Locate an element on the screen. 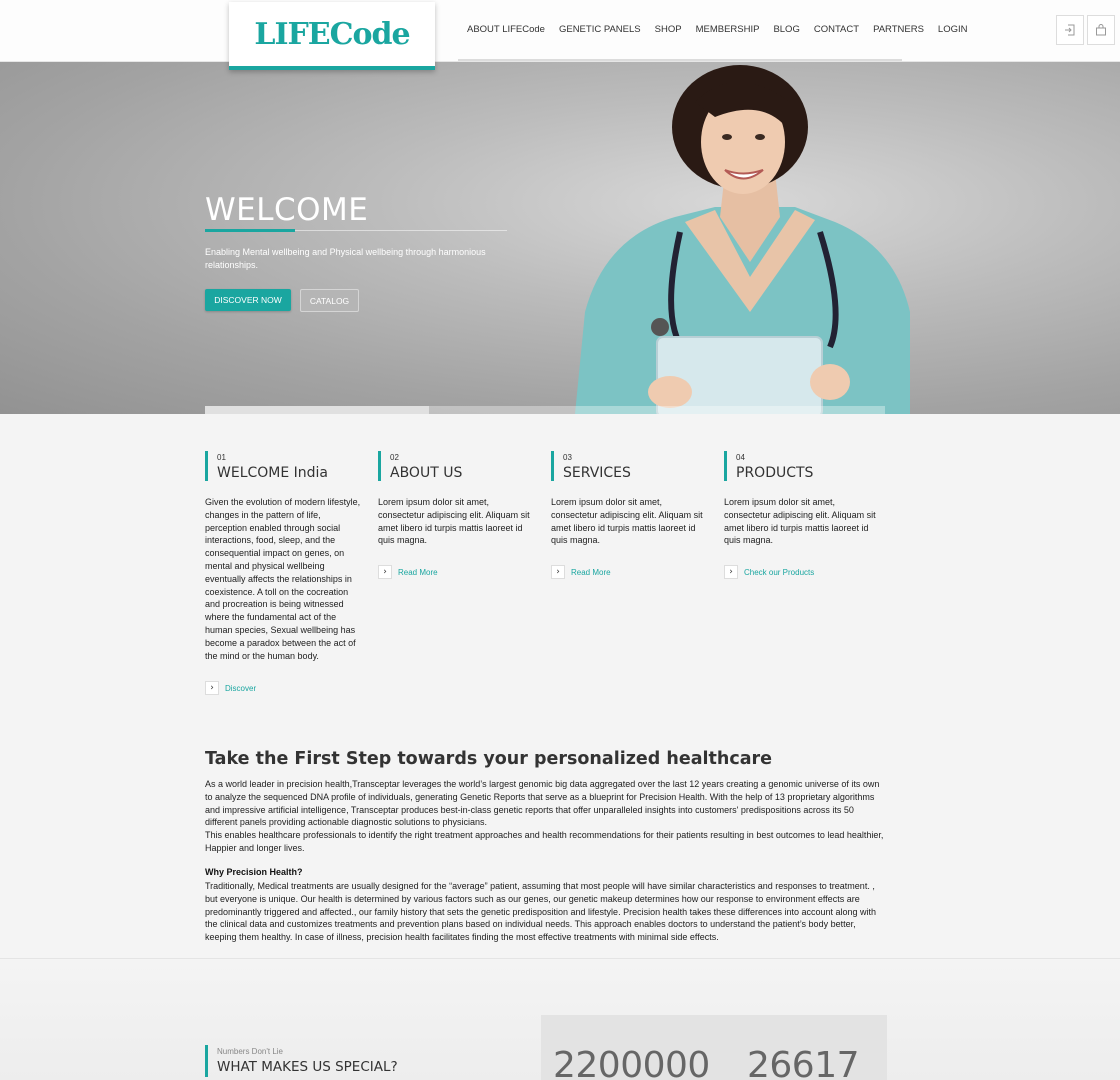  feature-title: WELCOME India is located at coordinates (273, 473).